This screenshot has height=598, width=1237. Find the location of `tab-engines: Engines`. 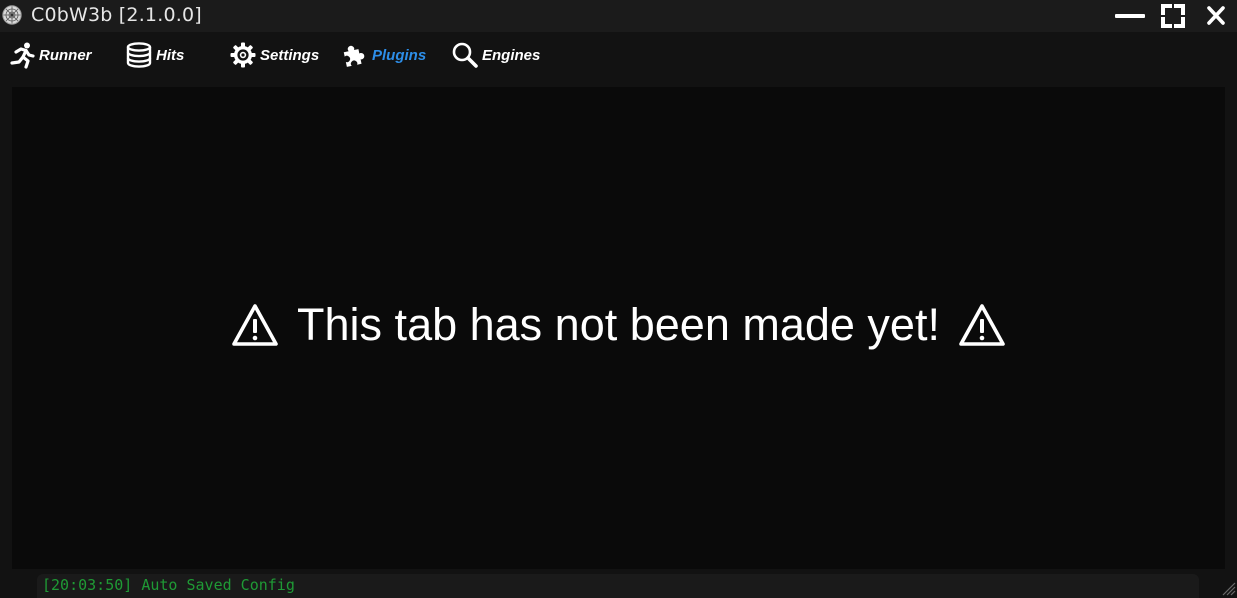

tab-engines: Engines is located at coordinates (495, 55).